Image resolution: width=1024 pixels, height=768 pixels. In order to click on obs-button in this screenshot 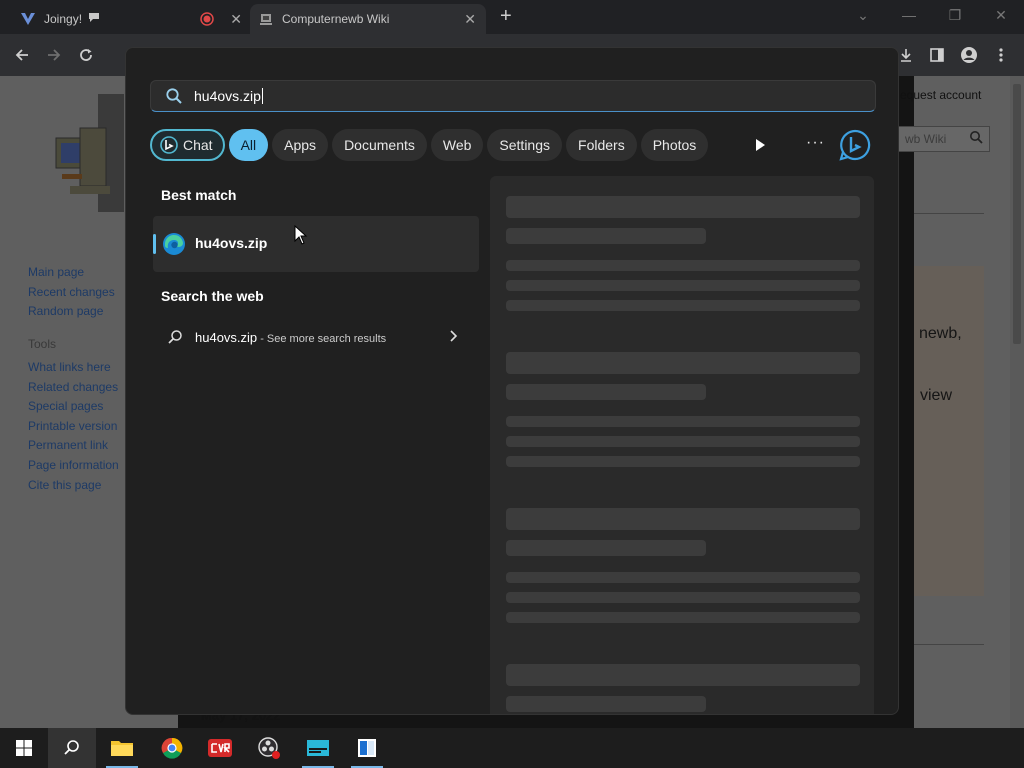, I will do `click(269, 748)`.